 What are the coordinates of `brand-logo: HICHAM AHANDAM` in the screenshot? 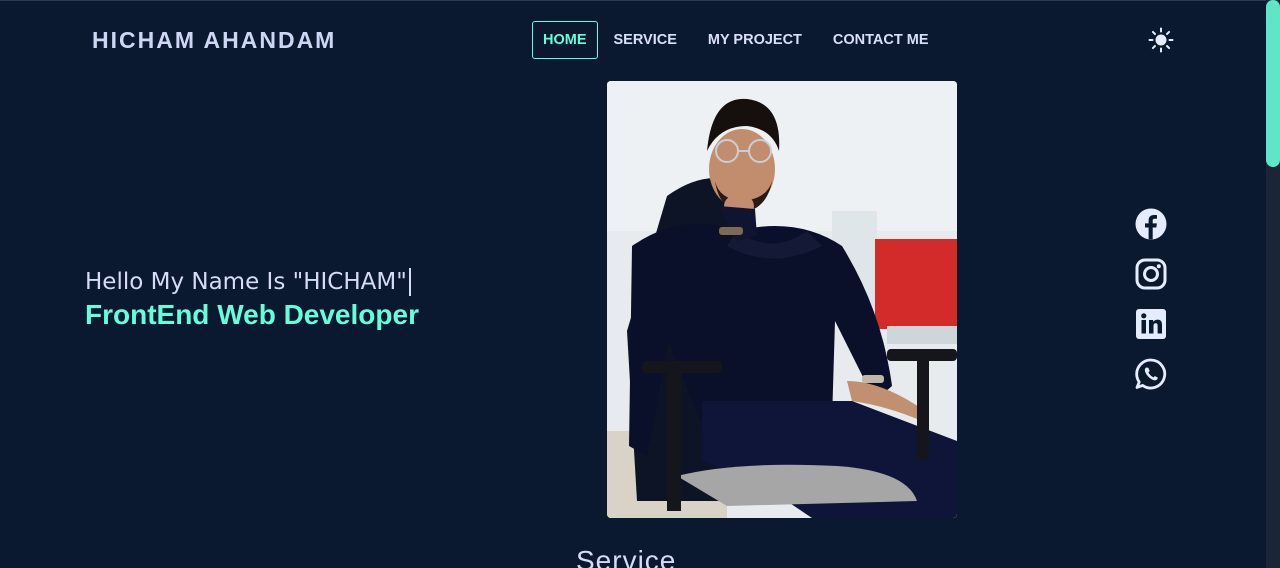 It's located at (214, 40).